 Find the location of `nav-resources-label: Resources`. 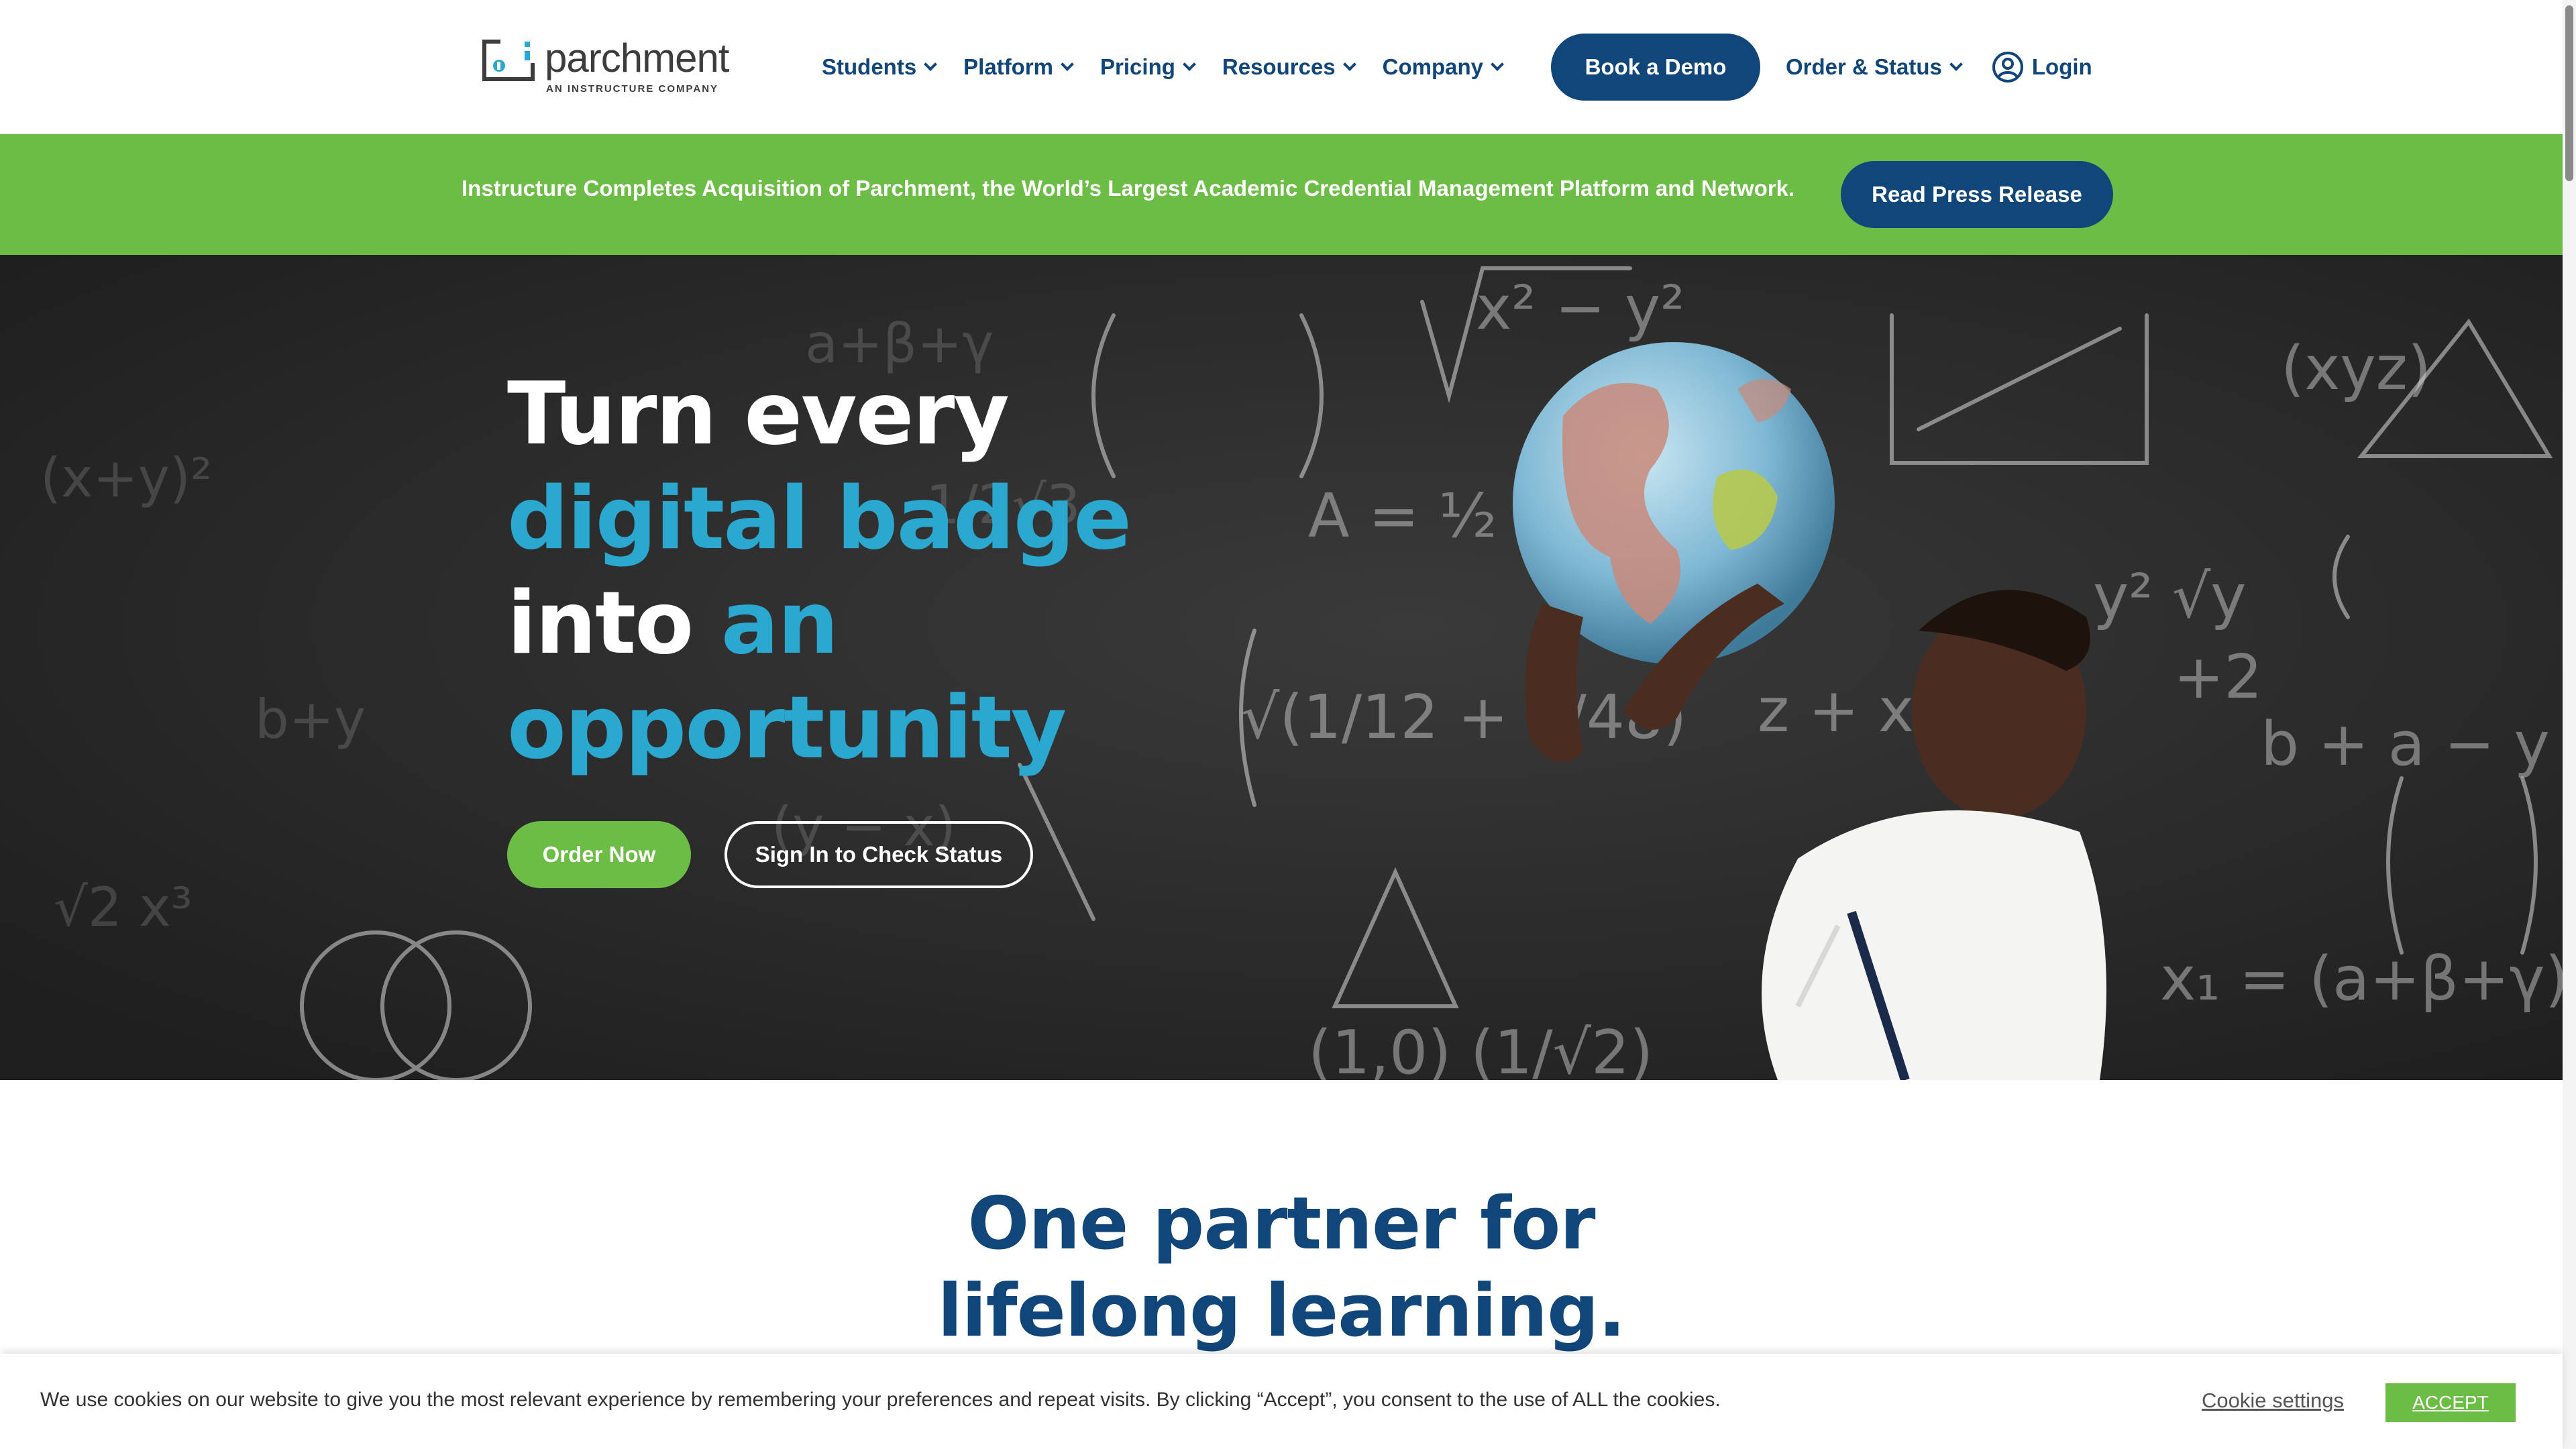

nav-resources-label: Resources is located at coordinates (1279, 66).